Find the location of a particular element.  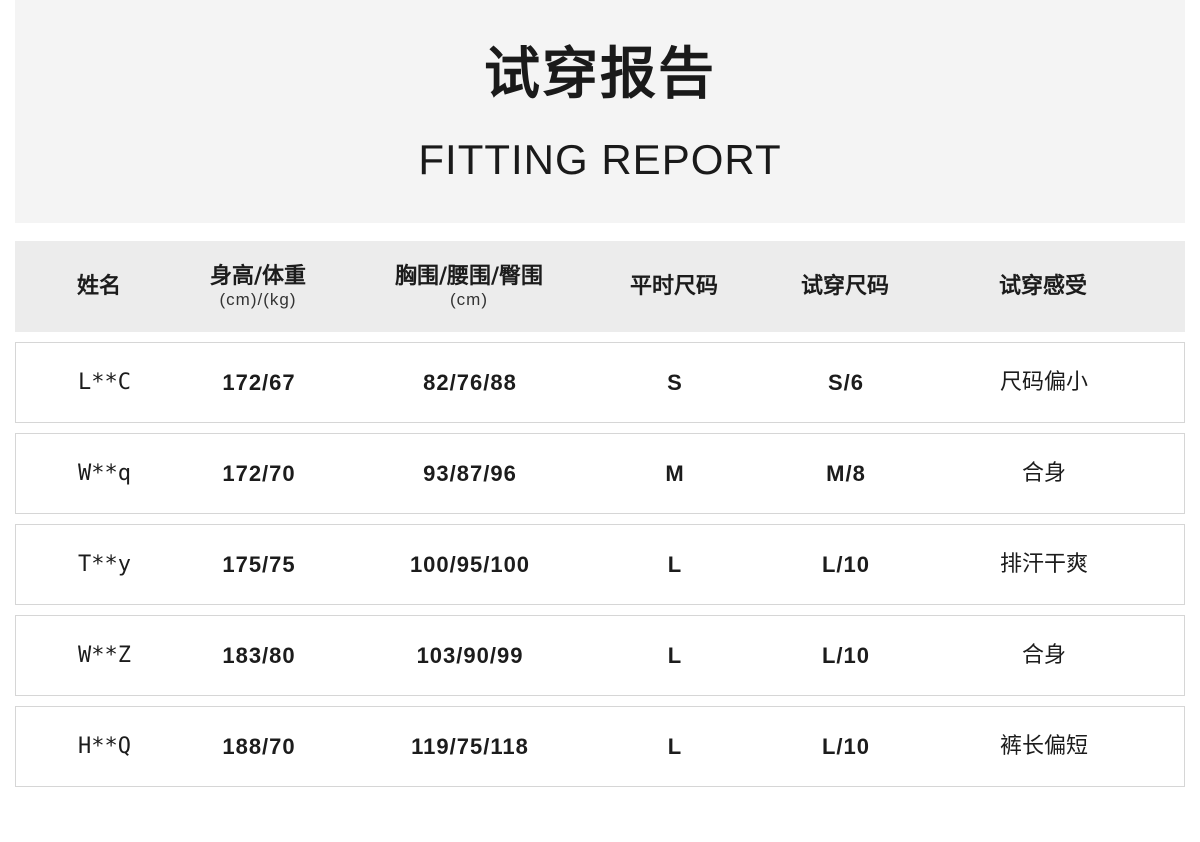

cell-height-weight: 172/70 is located at coordinates (259, 473).